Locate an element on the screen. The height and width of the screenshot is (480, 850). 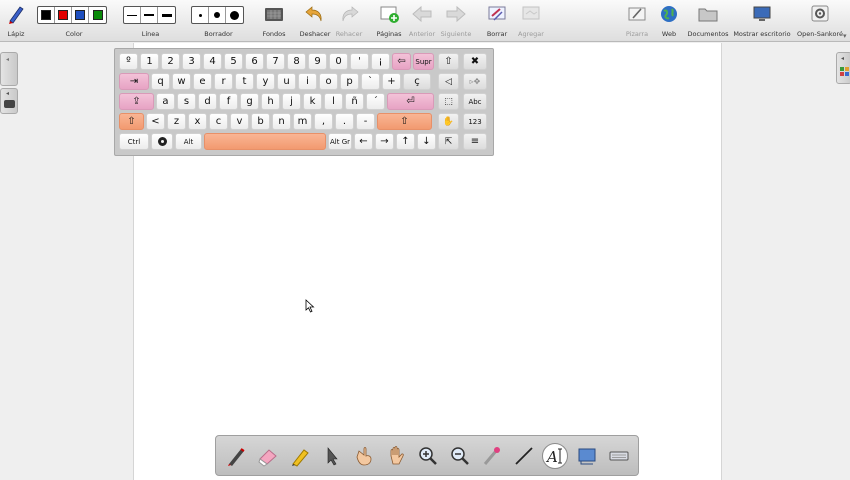
key-char: k is located at coordinates (312, 101).